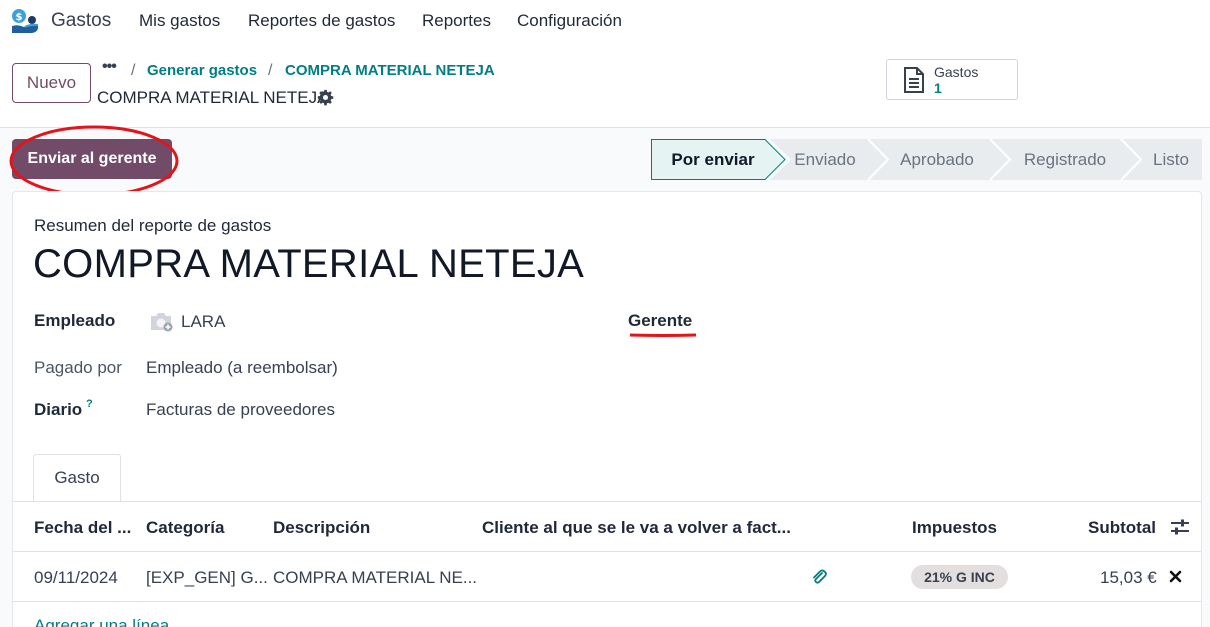 This screenshot has width=1210, height=627. What do you see at coordinates (242, 368) in the screenshot?
I see `paid-by-value: Empleado (a reembolsar)` at bounding box center [242, 368].